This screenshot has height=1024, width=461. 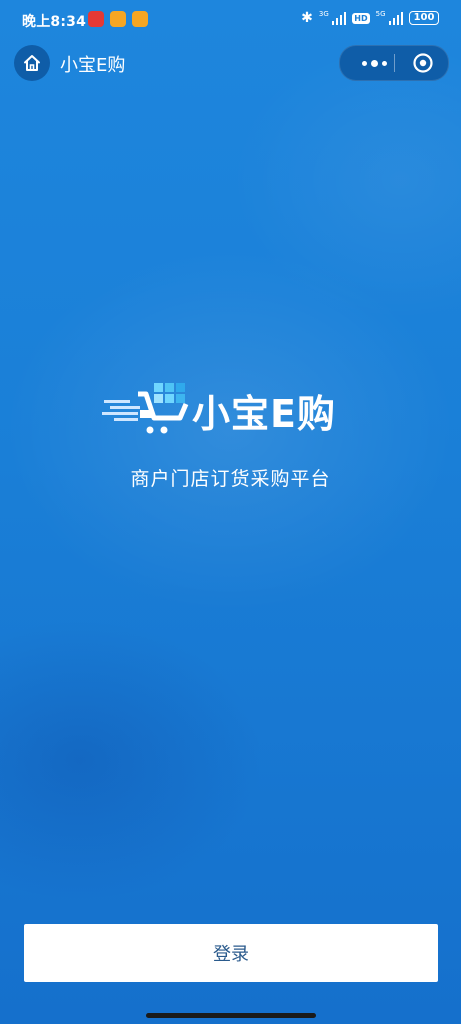 I want to click on mini-program-capsule, so click(x=394, y=63).